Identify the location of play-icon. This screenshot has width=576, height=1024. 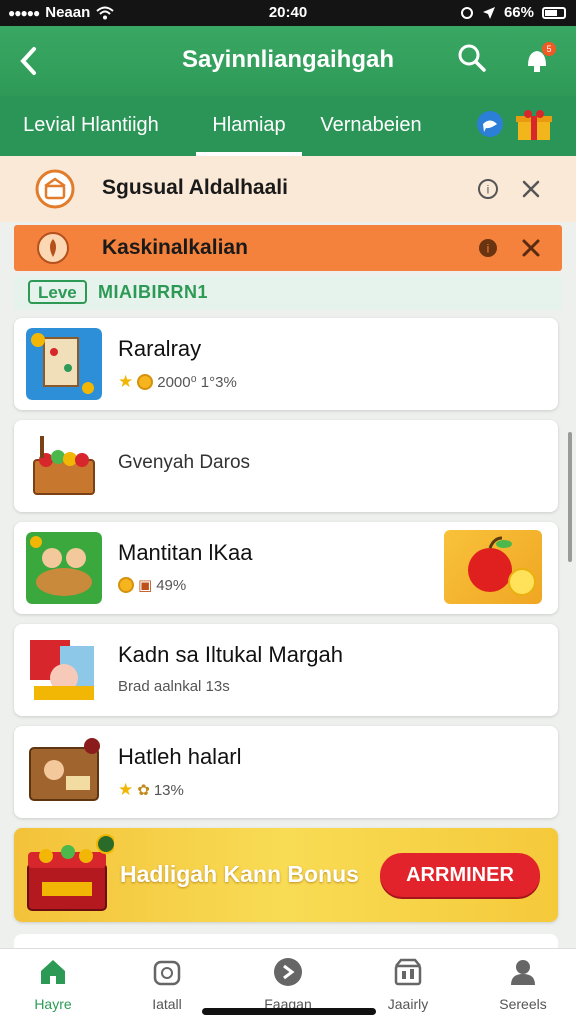
(288, 972).